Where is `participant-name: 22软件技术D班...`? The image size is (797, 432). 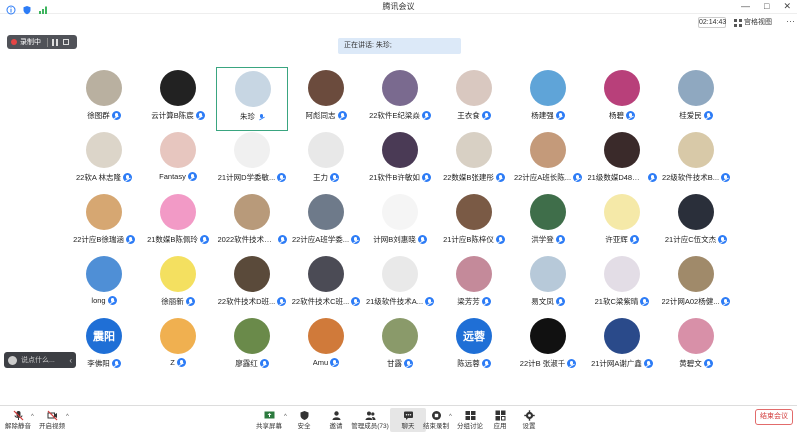 participant-name: 22软件技术D班... is located at coordinates (246, 301).